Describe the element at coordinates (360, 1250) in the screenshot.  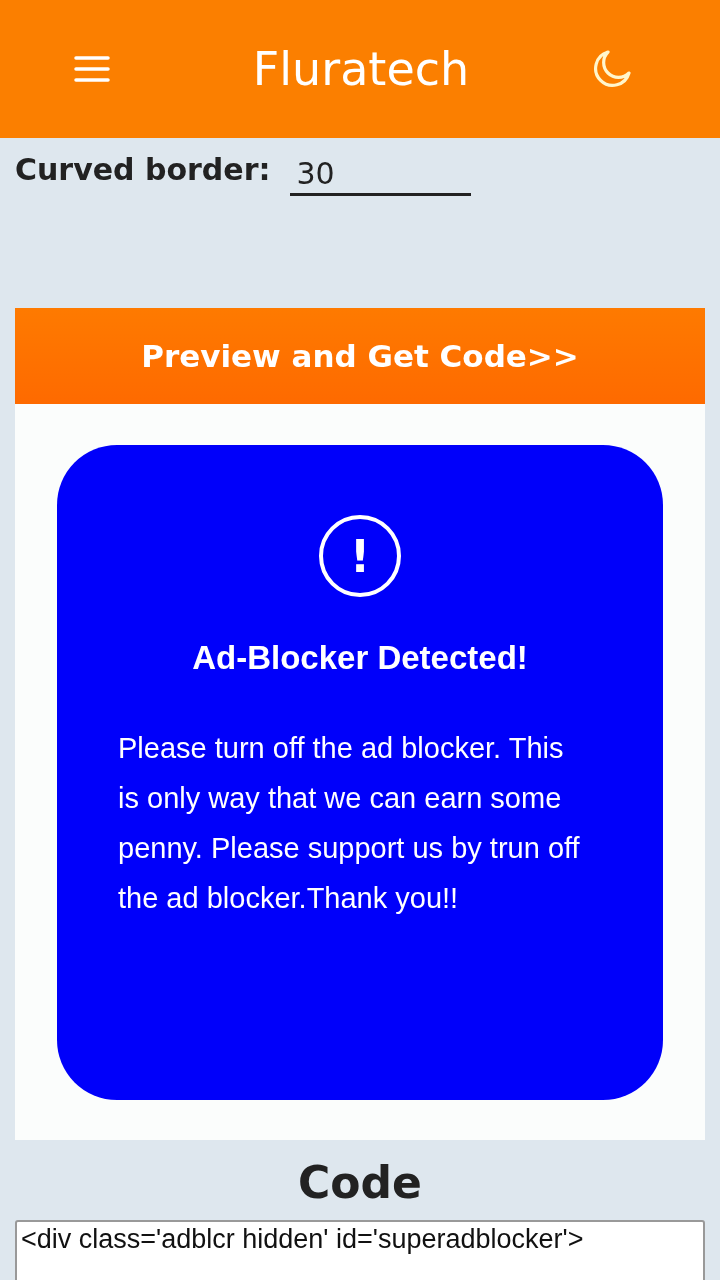
I see `code-field: <div class='adblcr hidden' id='superadblocker'>` at that location.